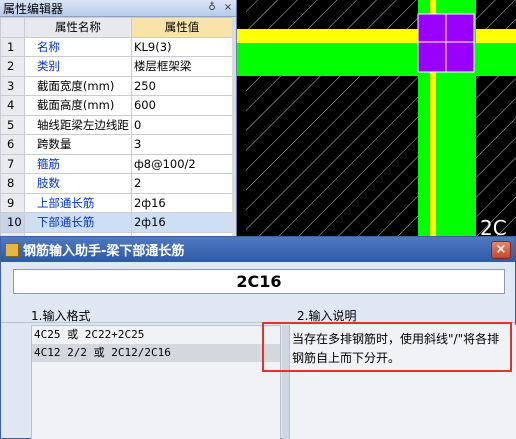  Describe the element at coordinates (118, 8) in the screenshot. I see `property-editor-titlebar: 属性编辑器 ♁ ×` at that location.